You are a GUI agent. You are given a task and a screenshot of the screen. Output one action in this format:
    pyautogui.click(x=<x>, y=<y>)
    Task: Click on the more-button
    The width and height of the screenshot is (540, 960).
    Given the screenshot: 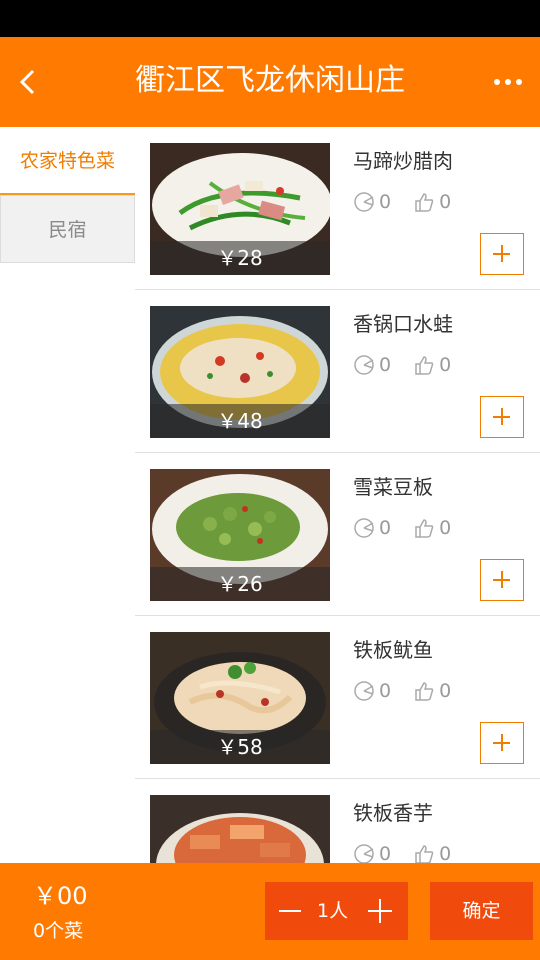 What is the action you would take?
    pyautogui.click(x=508, y=82)
    